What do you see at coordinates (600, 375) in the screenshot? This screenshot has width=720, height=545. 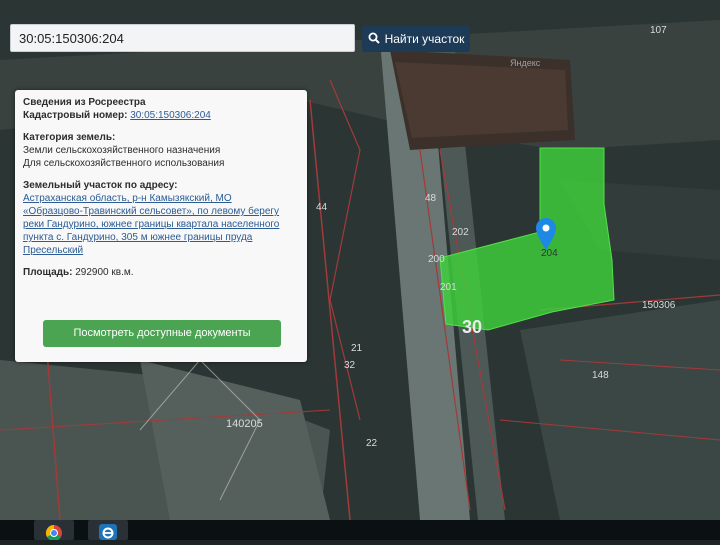 I see `map-label-148: 148` at bounding box center [600, 375].